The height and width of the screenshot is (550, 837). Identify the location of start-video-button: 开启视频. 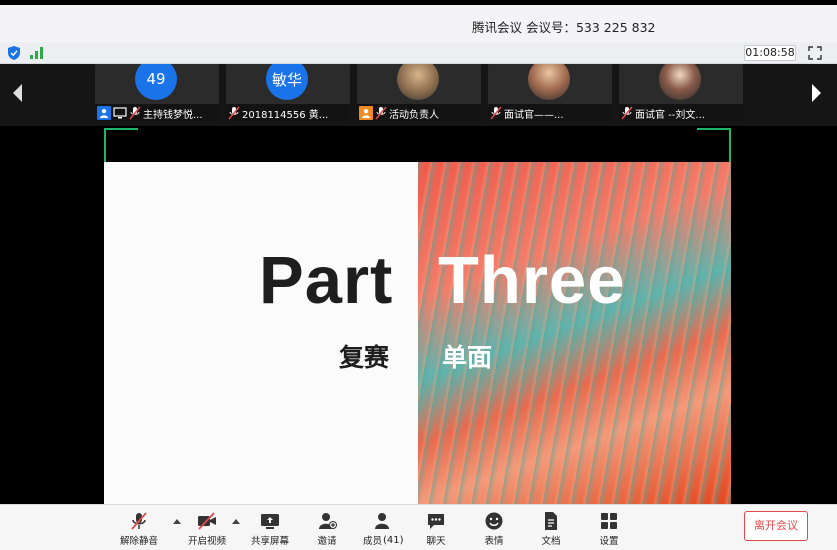
(207, 529).